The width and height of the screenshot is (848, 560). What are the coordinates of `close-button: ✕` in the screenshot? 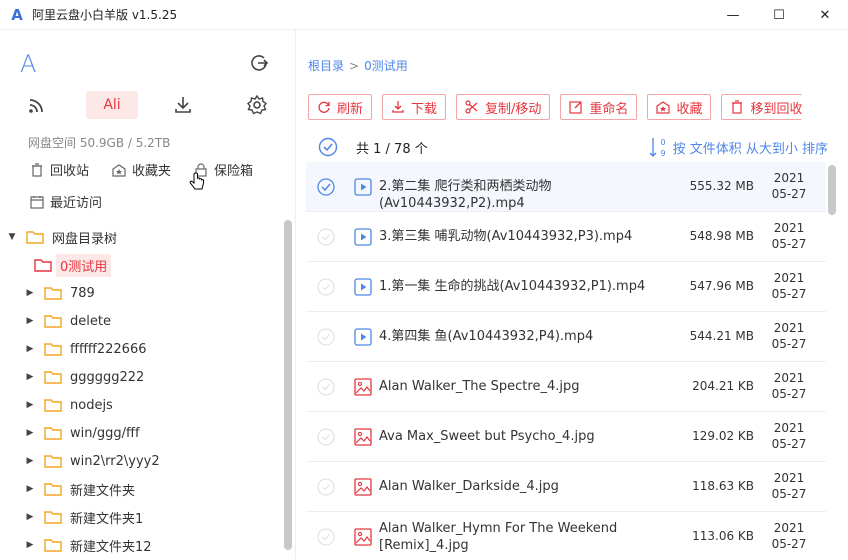 It's located at (825, 15).